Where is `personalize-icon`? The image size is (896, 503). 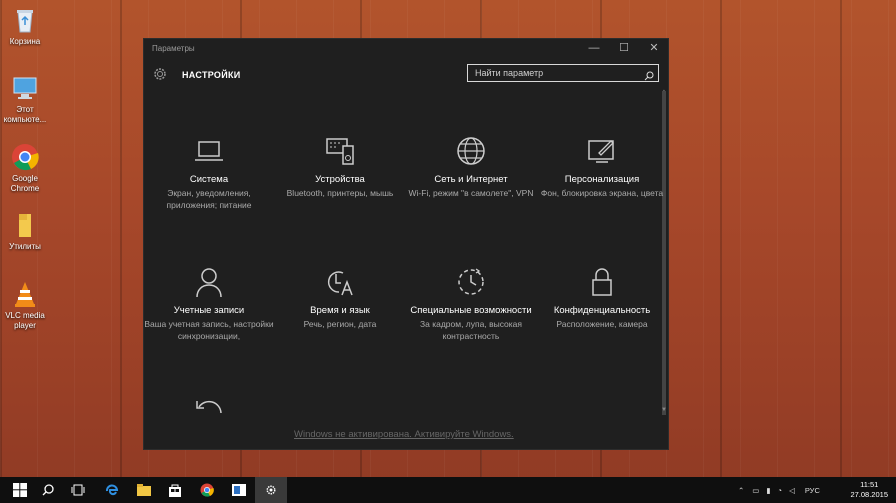
personalize-icon is located at coordinates (602, 151).